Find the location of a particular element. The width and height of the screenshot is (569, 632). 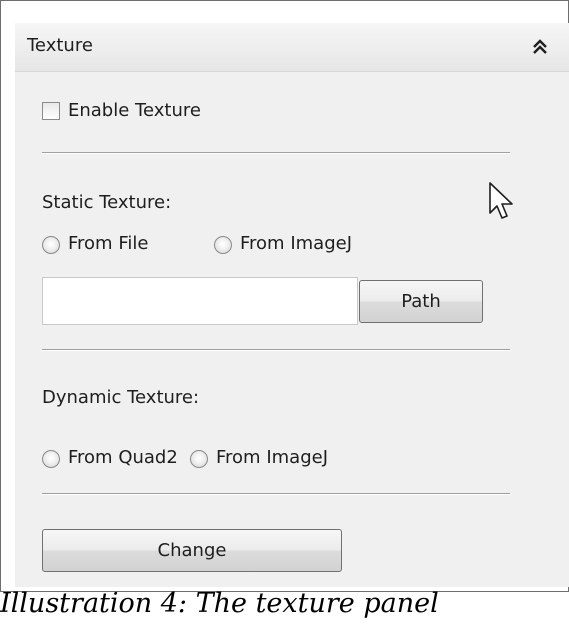

double-chevron-up-icon is located at coordinates (540, 47).